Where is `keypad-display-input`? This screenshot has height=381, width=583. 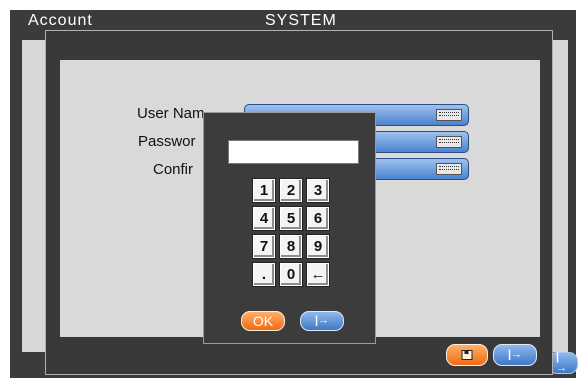 keypad-display-input is located at coordinates (293, 152).